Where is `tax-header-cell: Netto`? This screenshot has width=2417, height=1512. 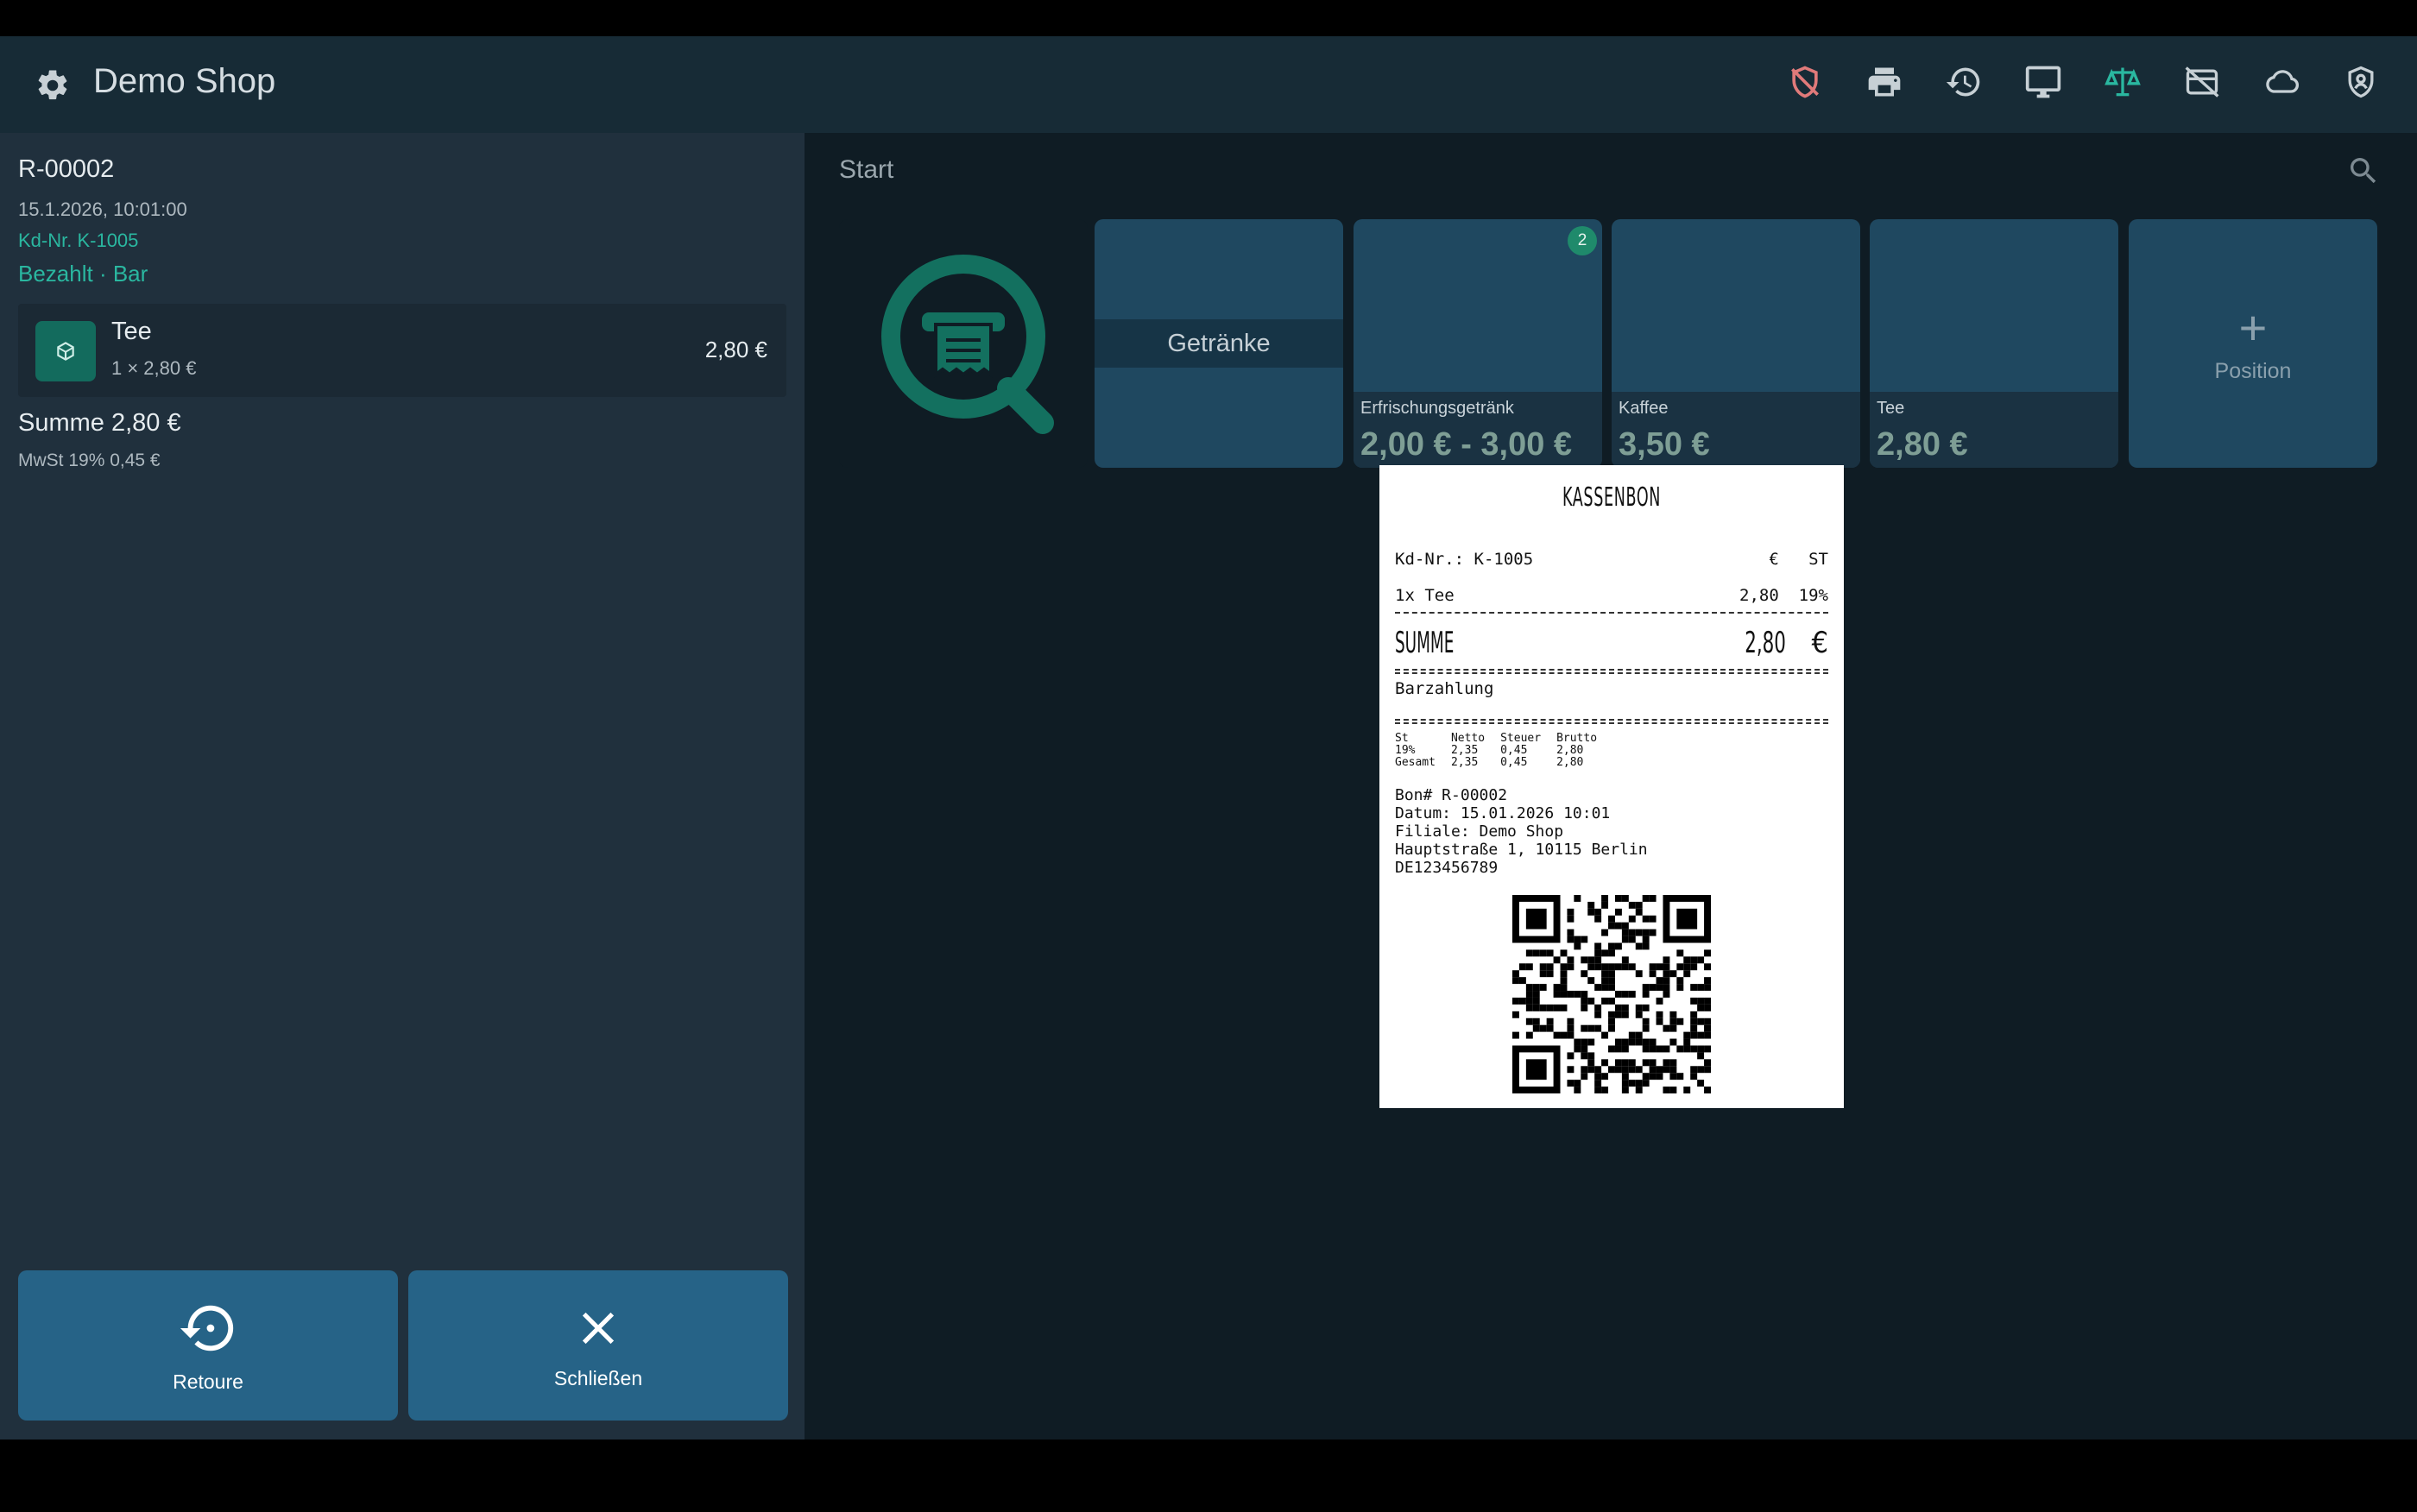
tax-header-cell: Netto is located at coordinates (1468, 739).